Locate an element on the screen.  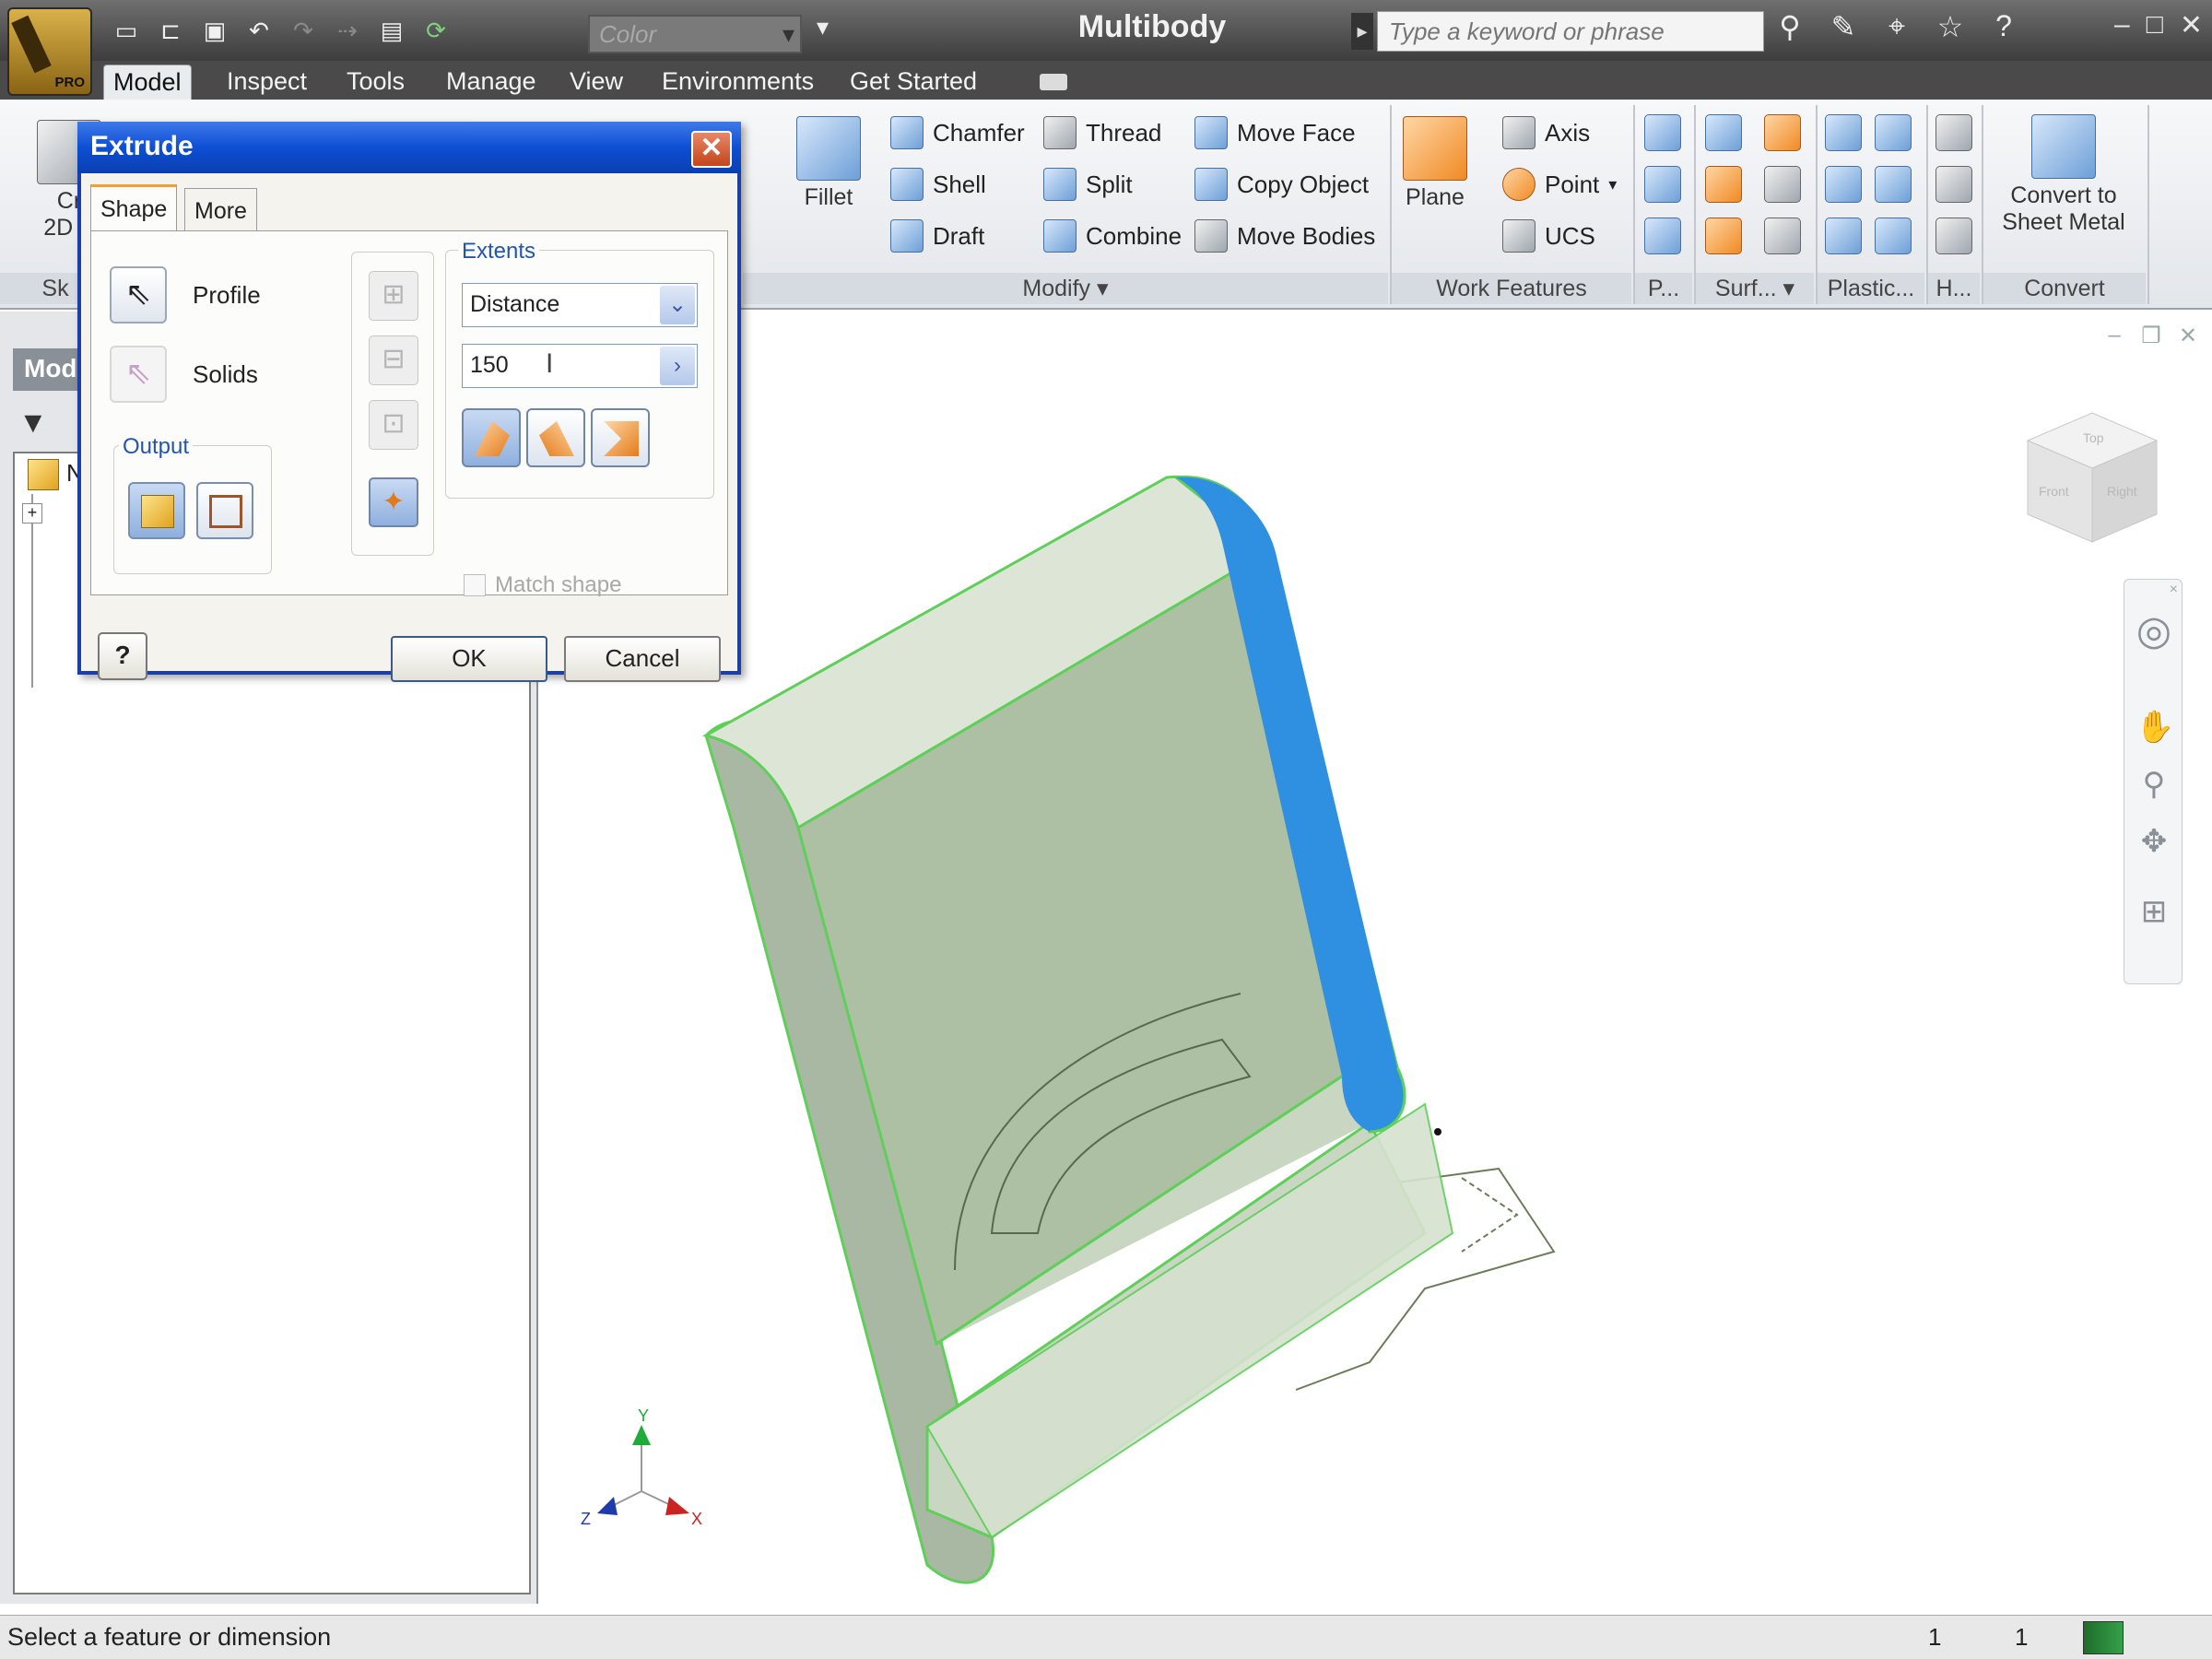
profile-select-button: ⇖ is located at coordinates (138, 295).